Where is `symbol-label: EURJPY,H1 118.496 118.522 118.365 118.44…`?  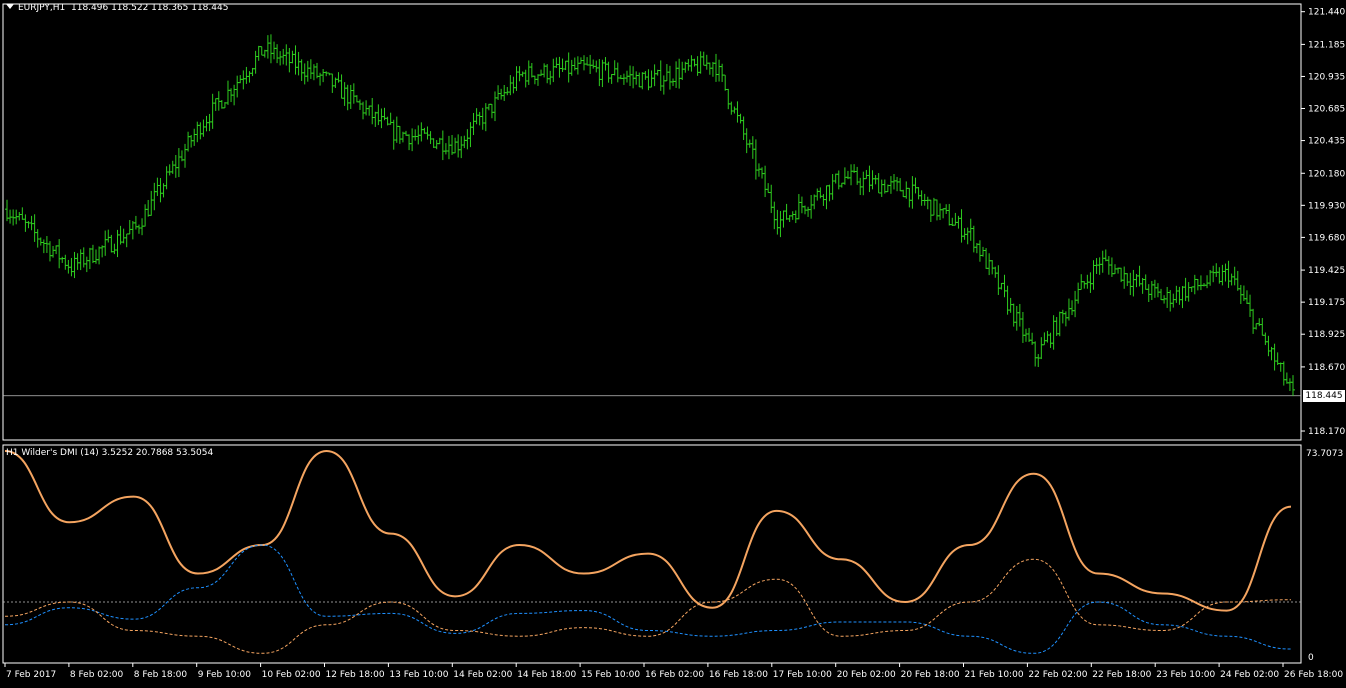
symbol-label: EURJPY,H1 118.496 118.522 118.365 118.44… is located at coordinates (117, 8).